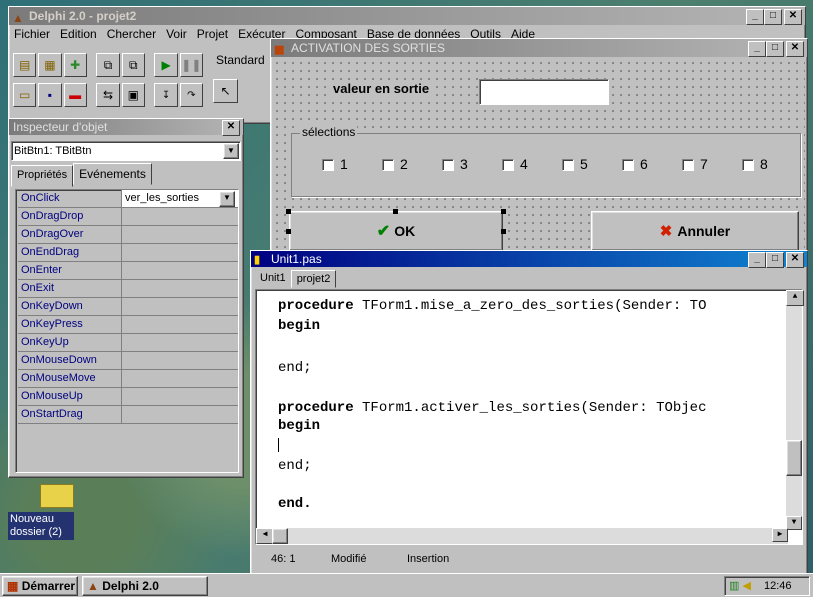 This screenshot has width=813, height=597. Describe the element at coordinates (778, 586) in the screenshot. I see `clock: 12:46` at that location.